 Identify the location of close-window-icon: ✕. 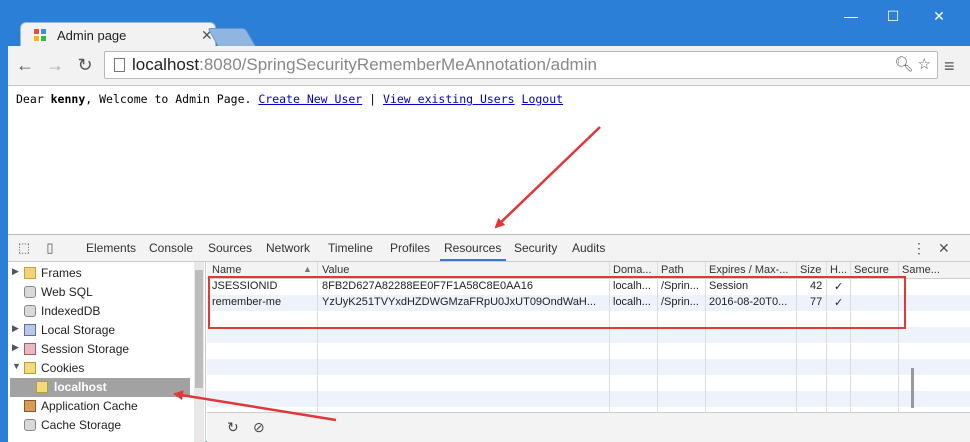
(939, 16).